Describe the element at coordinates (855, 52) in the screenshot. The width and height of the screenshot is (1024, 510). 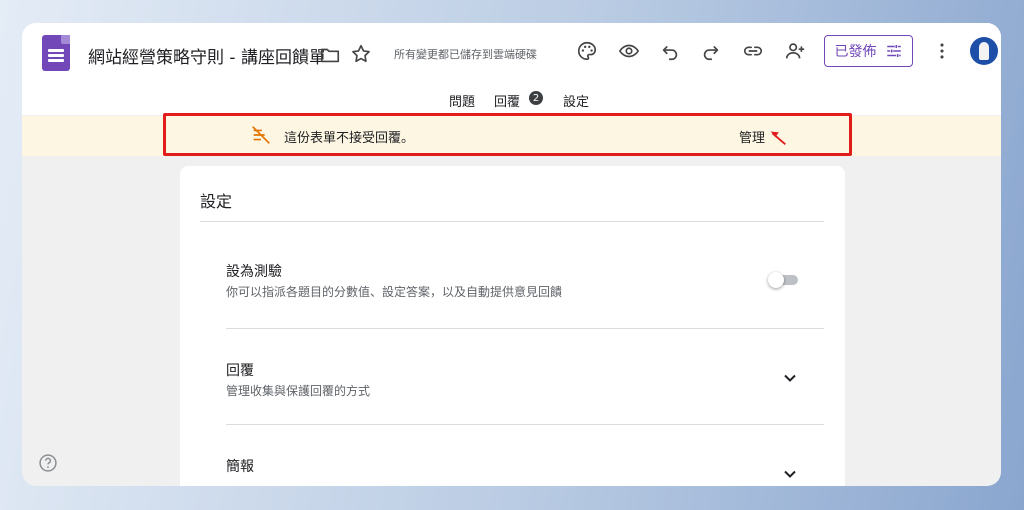
I see `publish-label: 已發佈` at that location.